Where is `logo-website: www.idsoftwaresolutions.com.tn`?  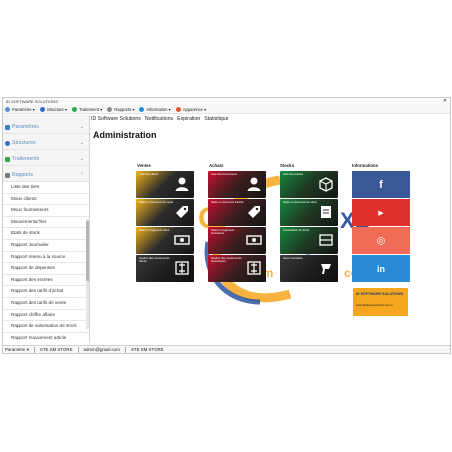
logo-website: www.idsoftwaresolutions.com.tn is located at coordinates (374, 305).